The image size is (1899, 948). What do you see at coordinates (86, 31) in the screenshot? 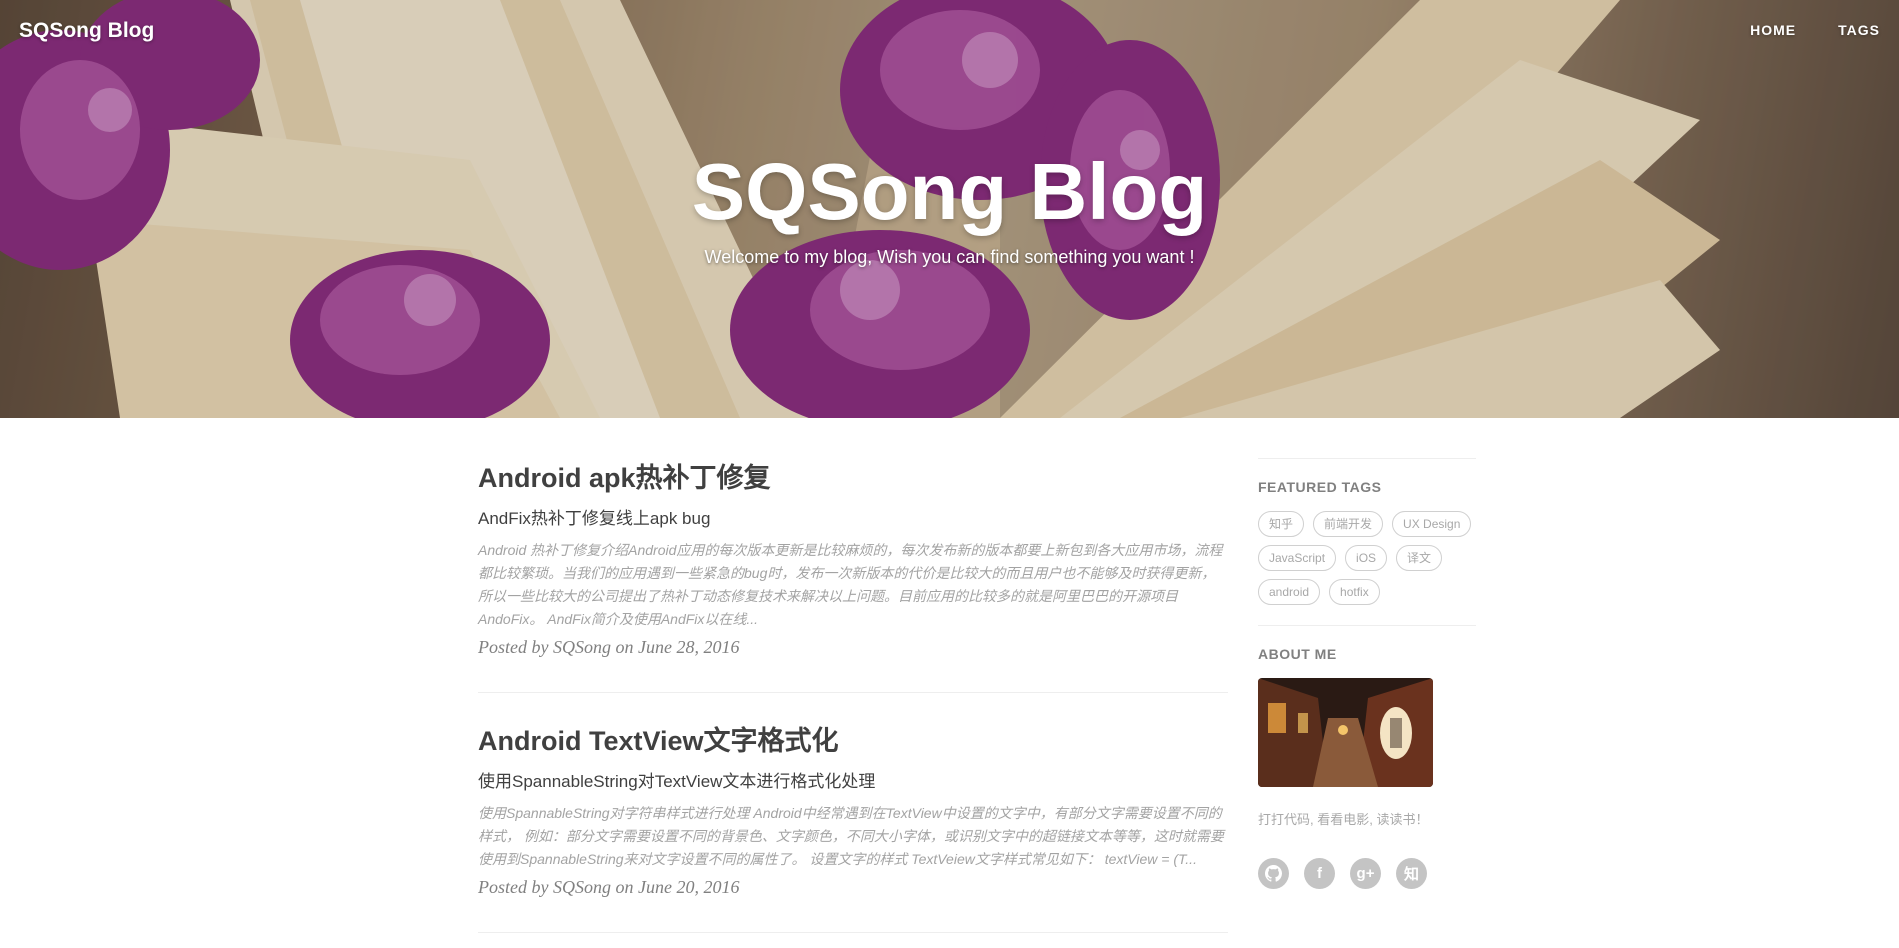
I see `site-brand-link: SQSong Blog` at bounding box center [86, 31].